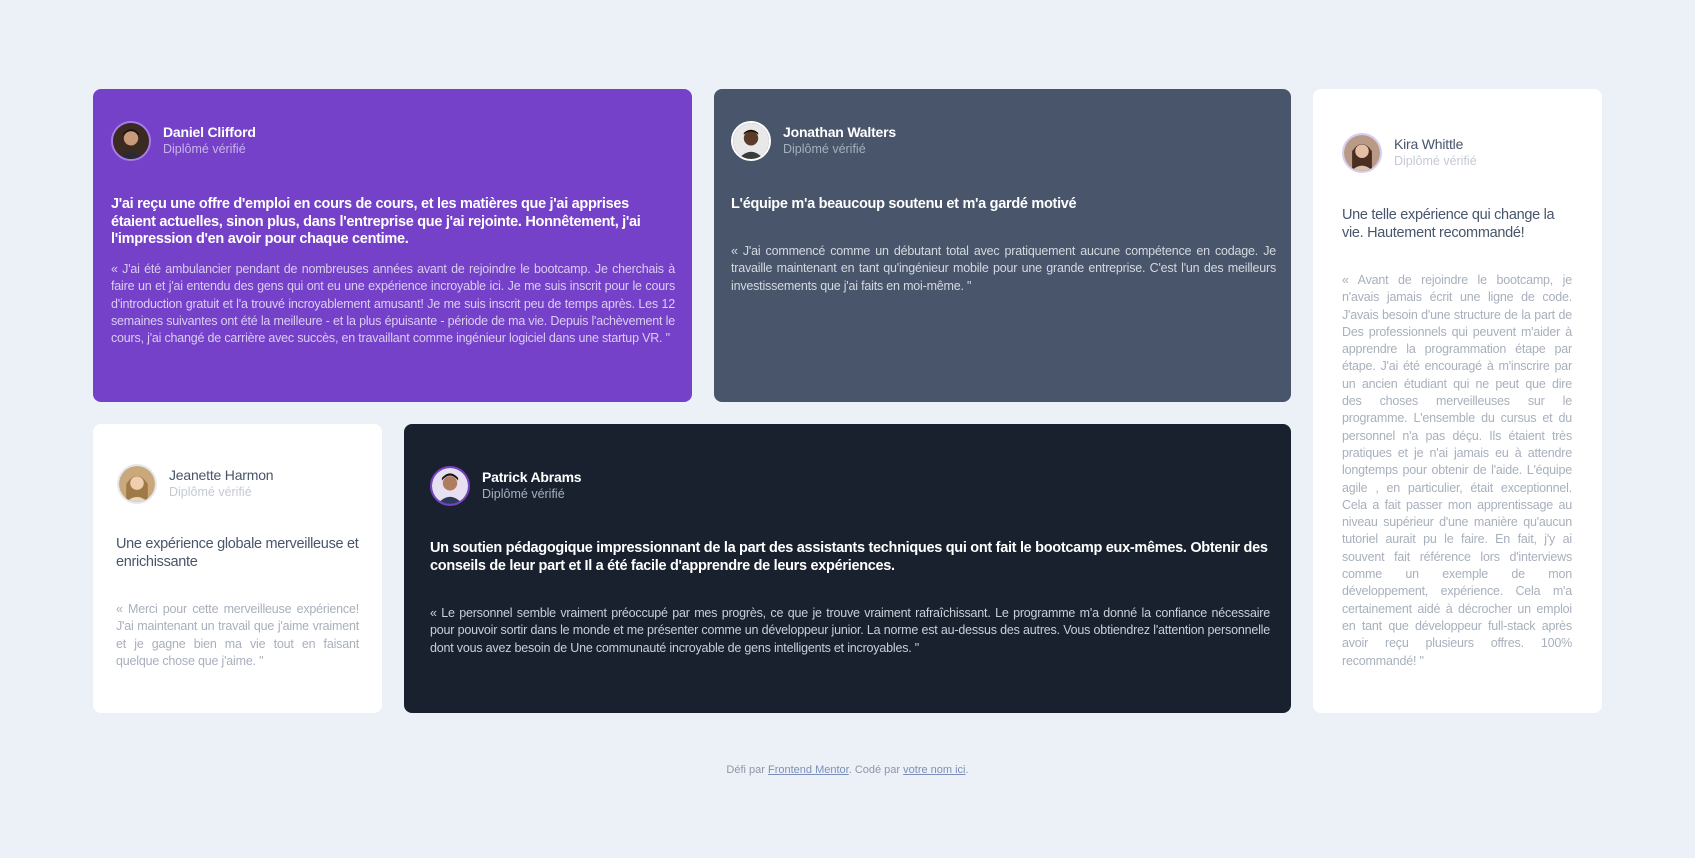  Describe the element at coordinates (532, 486) in the screenshot. I see `person-info: Patrick Abrams Diplômé vérifié` at that location.